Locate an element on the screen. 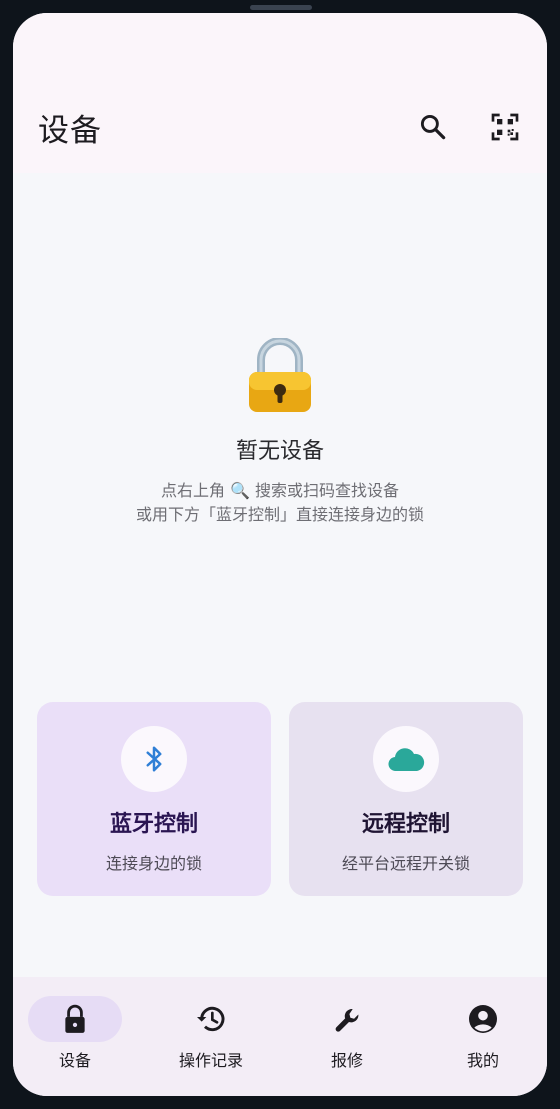 Image resolution: width=560 pixels, height=1109 pixels. page-title: 设备 is located at coordinates (70, 131).